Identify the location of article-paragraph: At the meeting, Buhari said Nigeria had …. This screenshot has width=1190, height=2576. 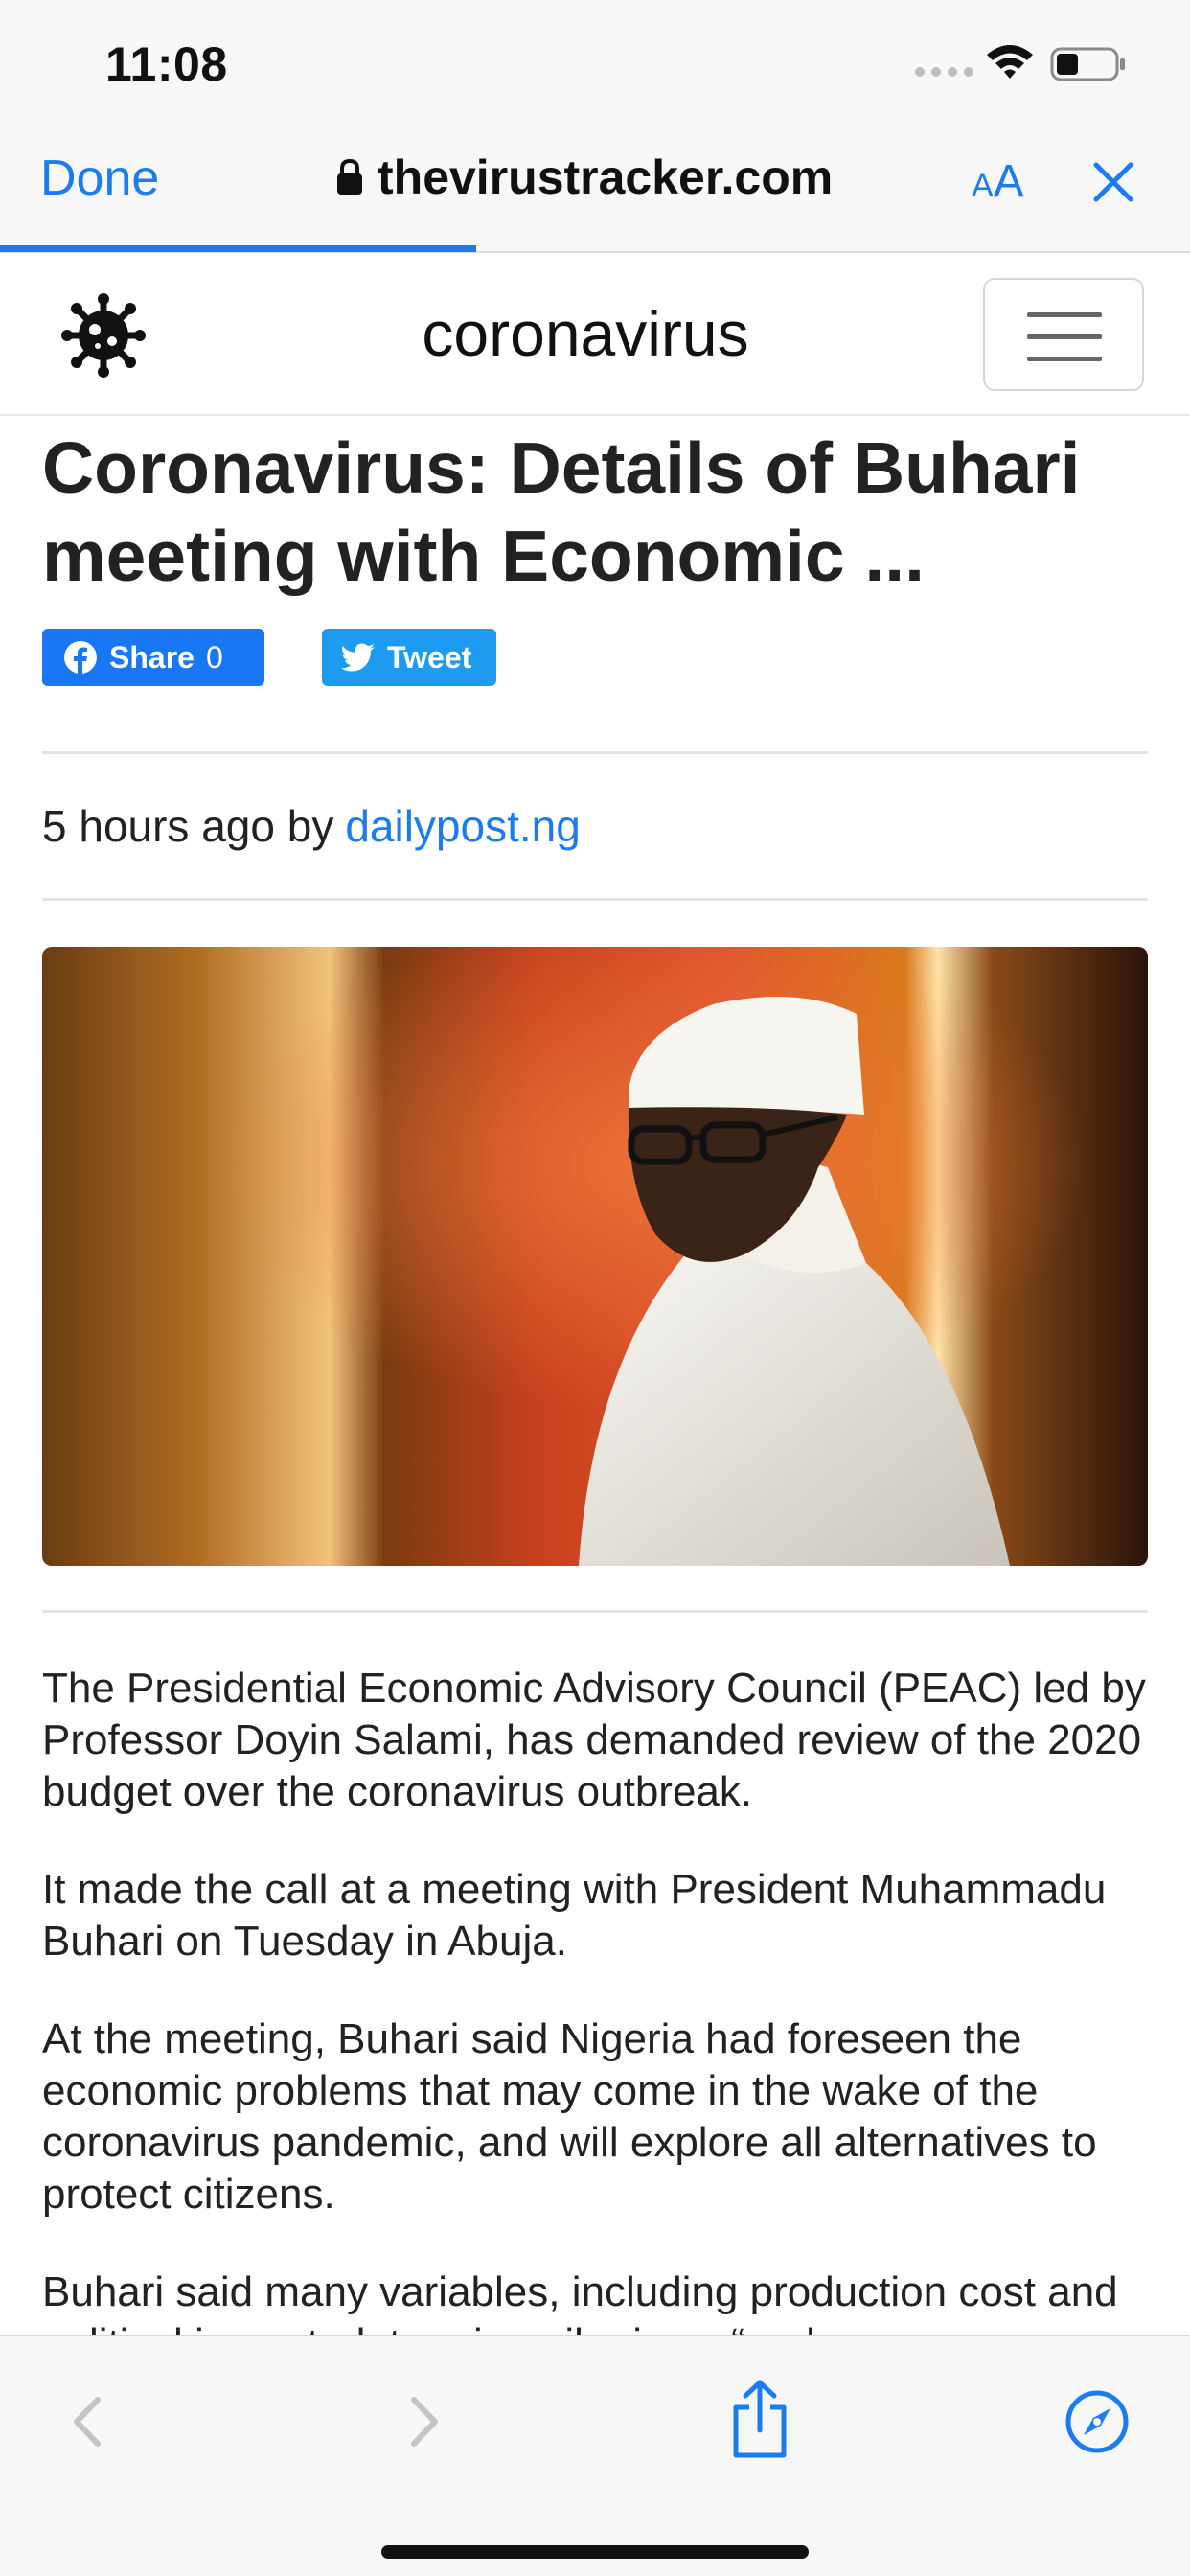
(570, 2116).